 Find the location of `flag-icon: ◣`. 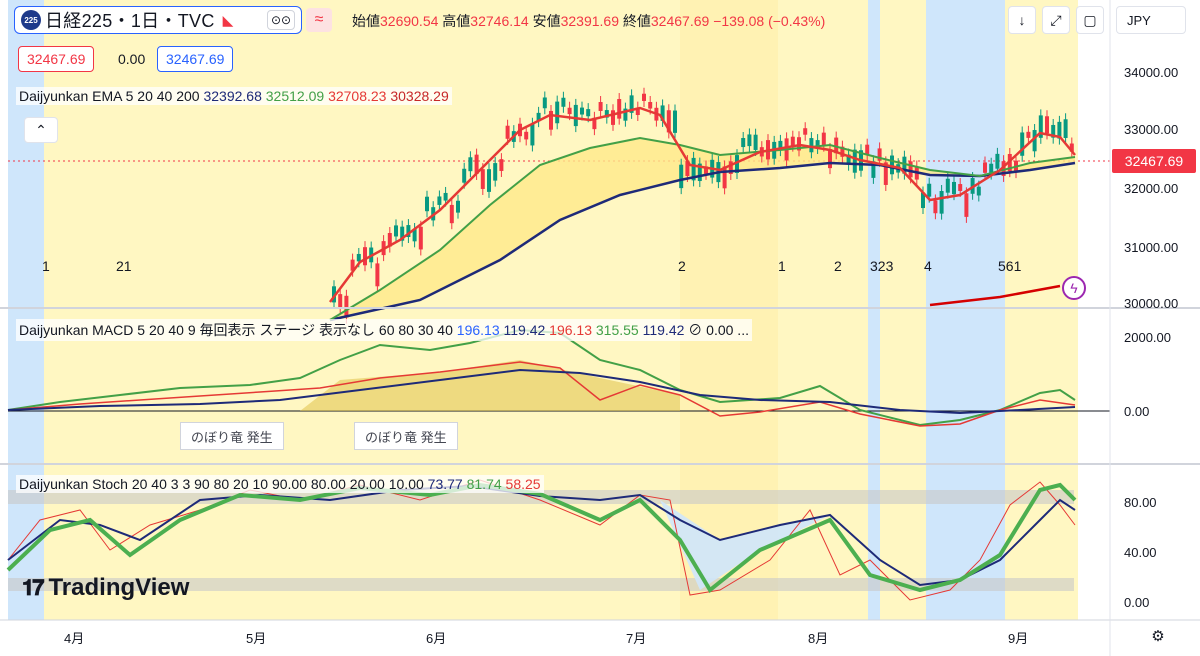

flag-icon: ◣ is located at coordinates (228, 20).